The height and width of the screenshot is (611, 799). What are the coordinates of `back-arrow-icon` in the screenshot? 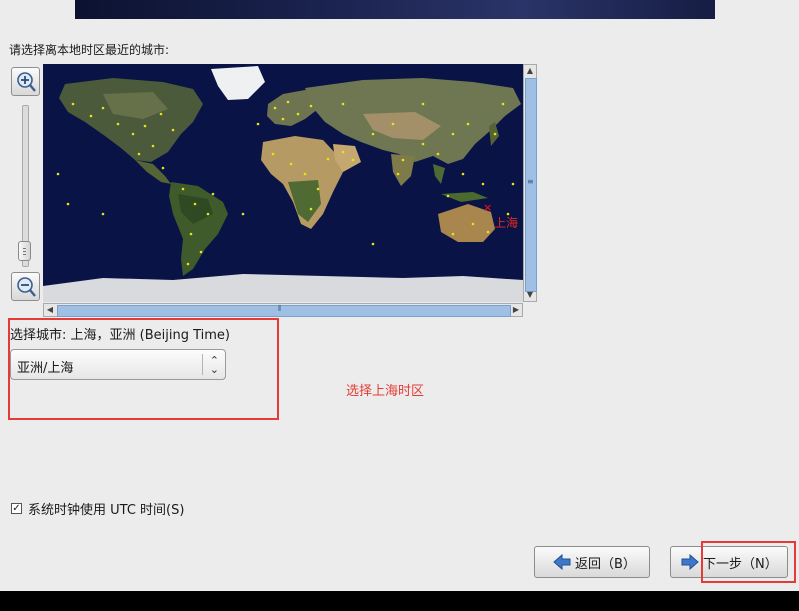 It's located at (562, 562).